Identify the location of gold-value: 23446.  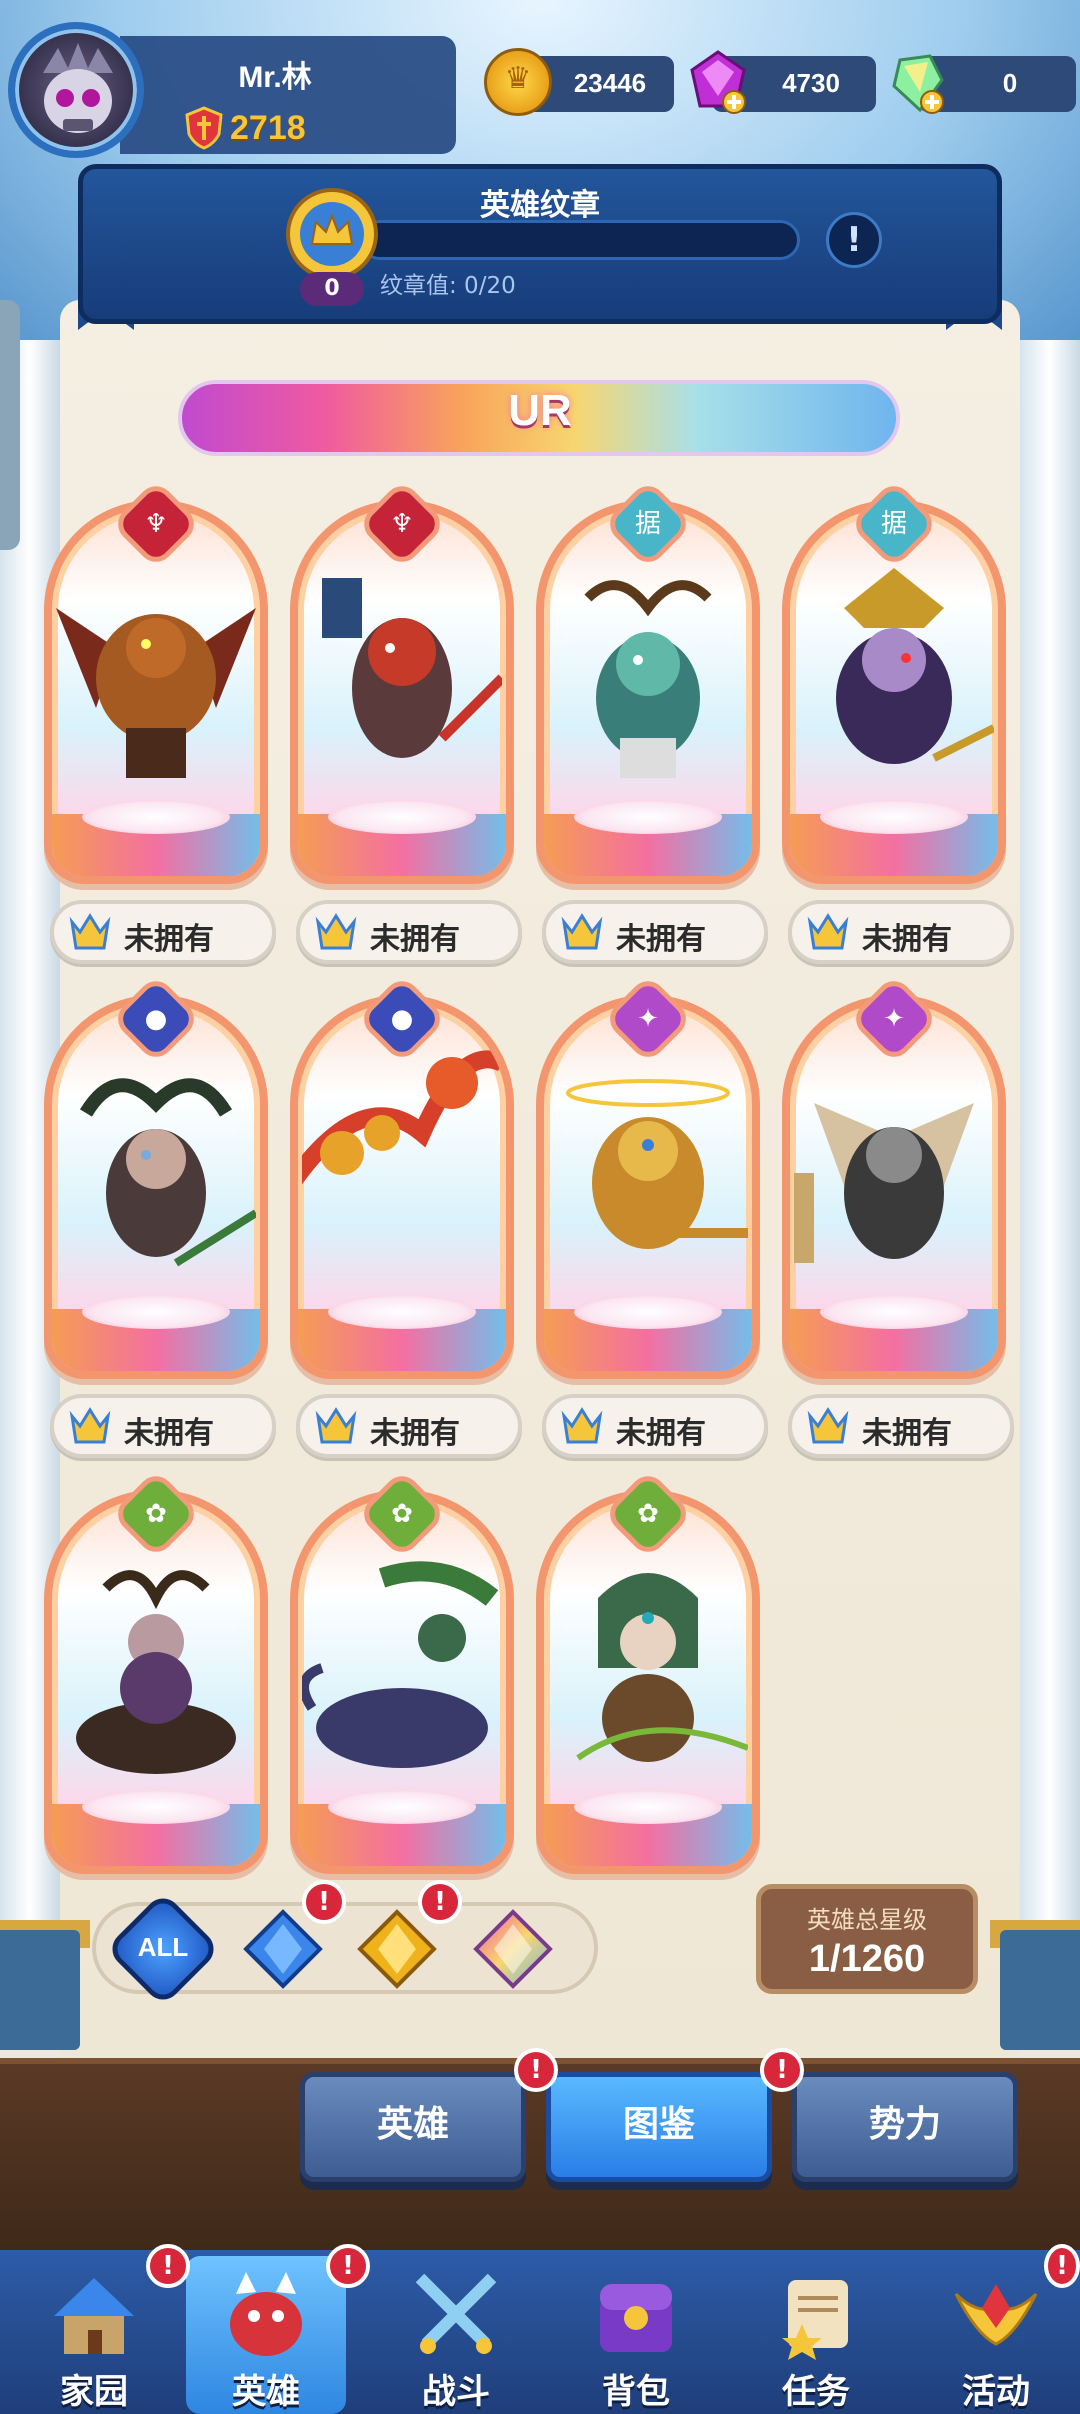
(610, 83).